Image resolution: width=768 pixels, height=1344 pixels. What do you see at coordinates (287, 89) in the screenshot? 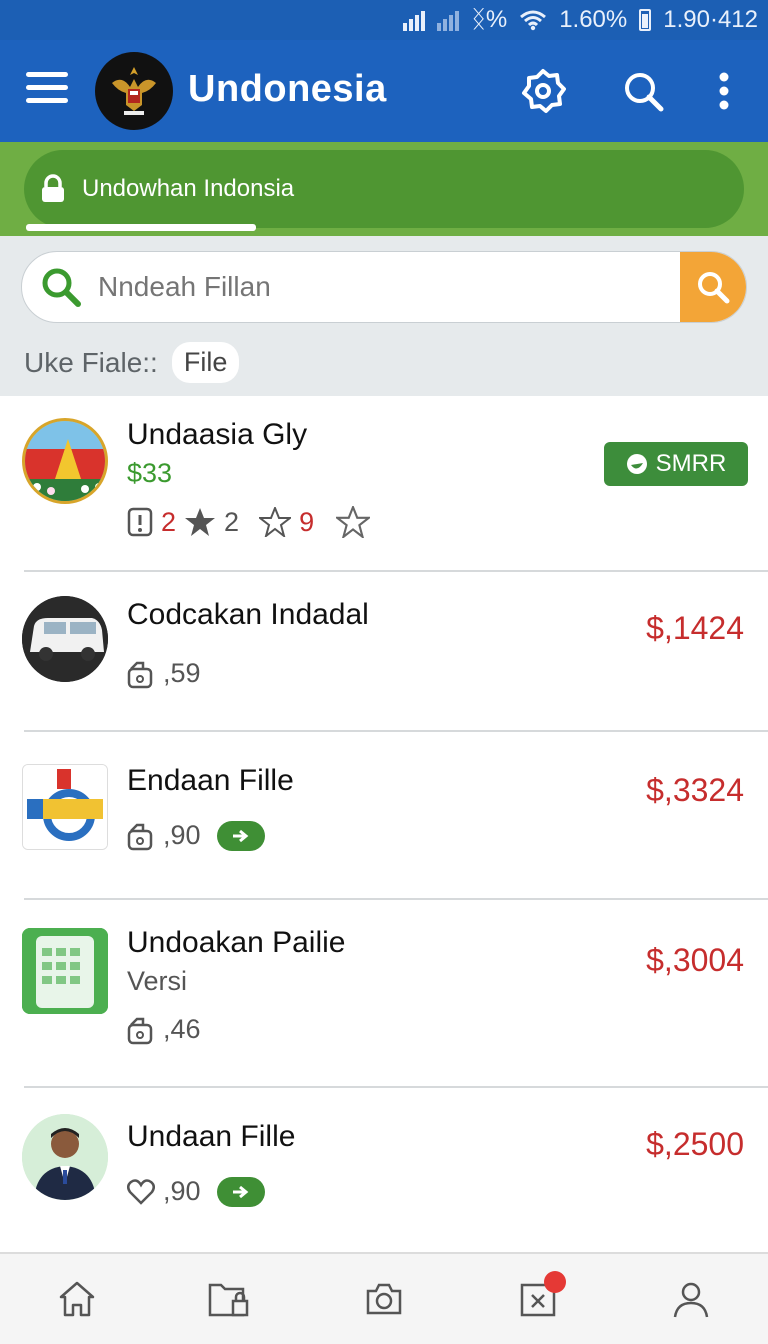
I see `app-title: Undonesia` at bounding box center [287, 89].